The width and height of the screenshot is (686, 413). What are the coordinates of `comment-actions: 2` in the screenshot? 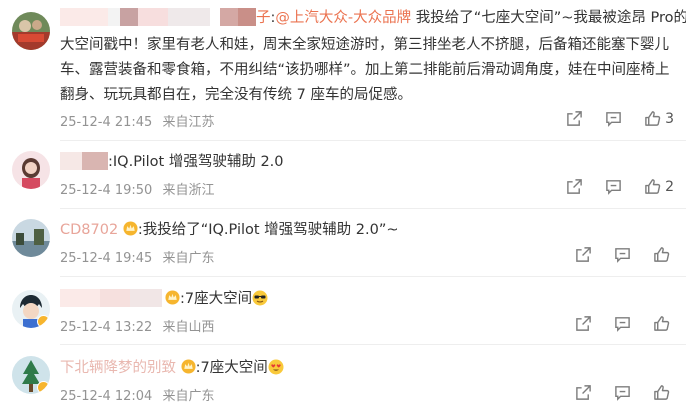 It's located at (609, 186).